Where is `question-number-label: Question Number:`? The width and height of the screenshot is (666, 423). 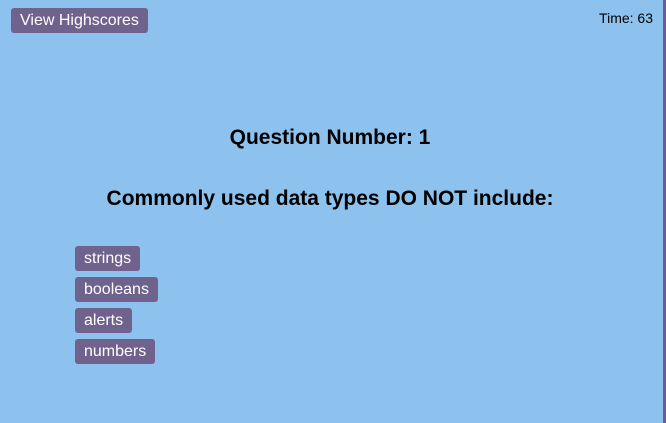 question-number-label: Question Number: is located at coordinates (321, 137).